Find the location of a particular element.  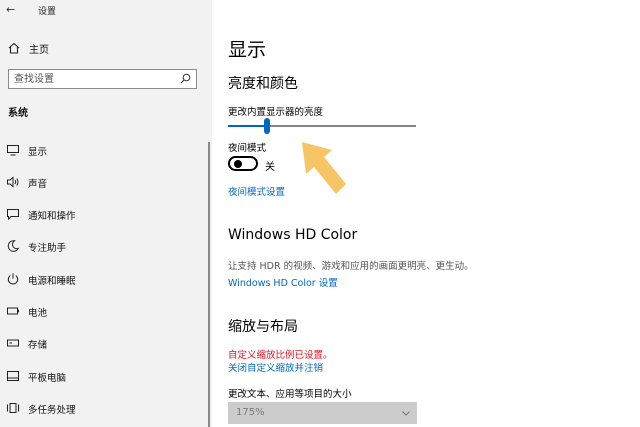

brightness-slider is located at coordinates (322, 126).